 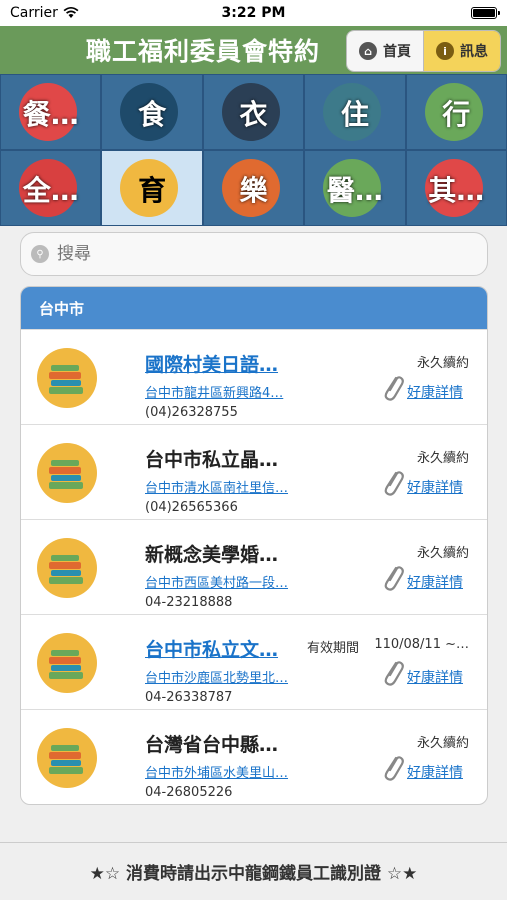 What do you see at coordinates (203, 51) in the screenshot?
I see `page-title: 職工福利委員會特約` at bounding box center [203, 51].